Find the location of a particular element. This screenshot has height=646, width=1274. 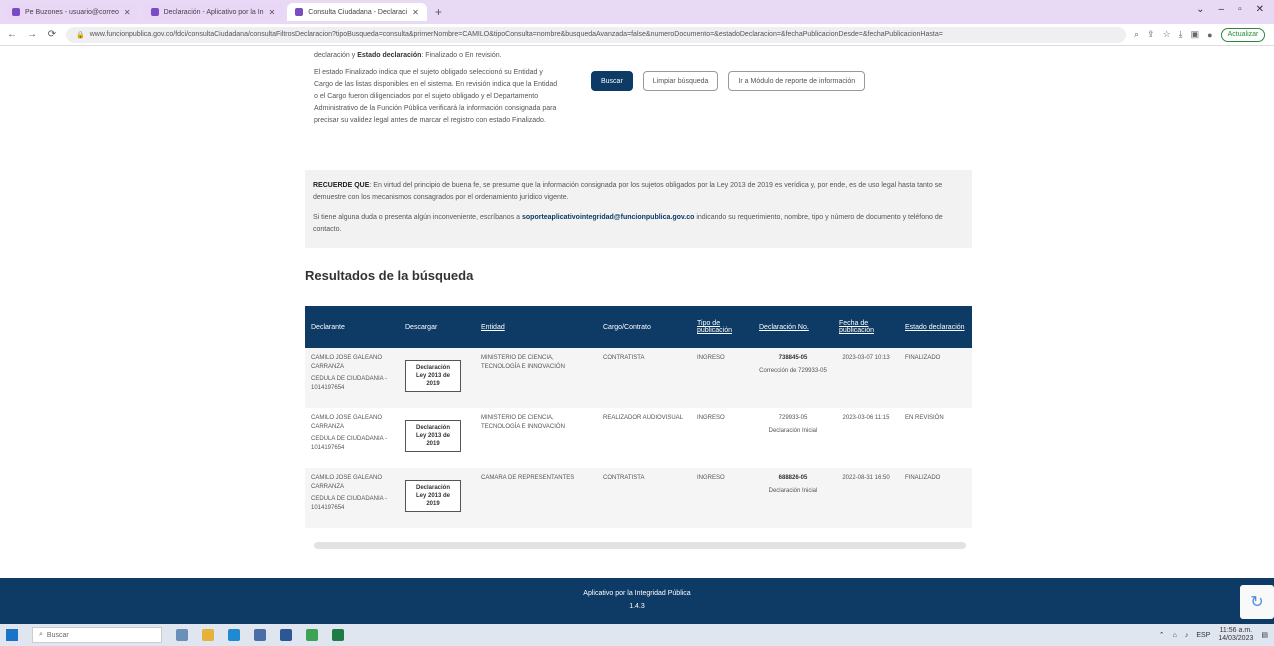

declaration-number: 688826-05 is located at coordinates (793, 478).